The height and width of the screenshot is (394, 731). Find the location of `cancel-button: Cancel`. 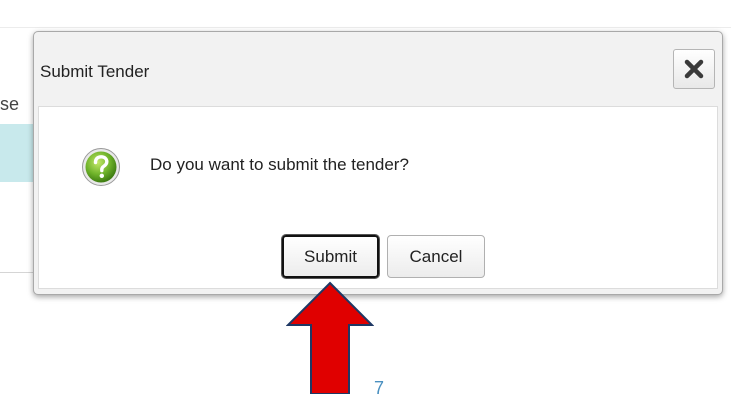

cancel-button: Cancel is located at coordinates (436, 256).